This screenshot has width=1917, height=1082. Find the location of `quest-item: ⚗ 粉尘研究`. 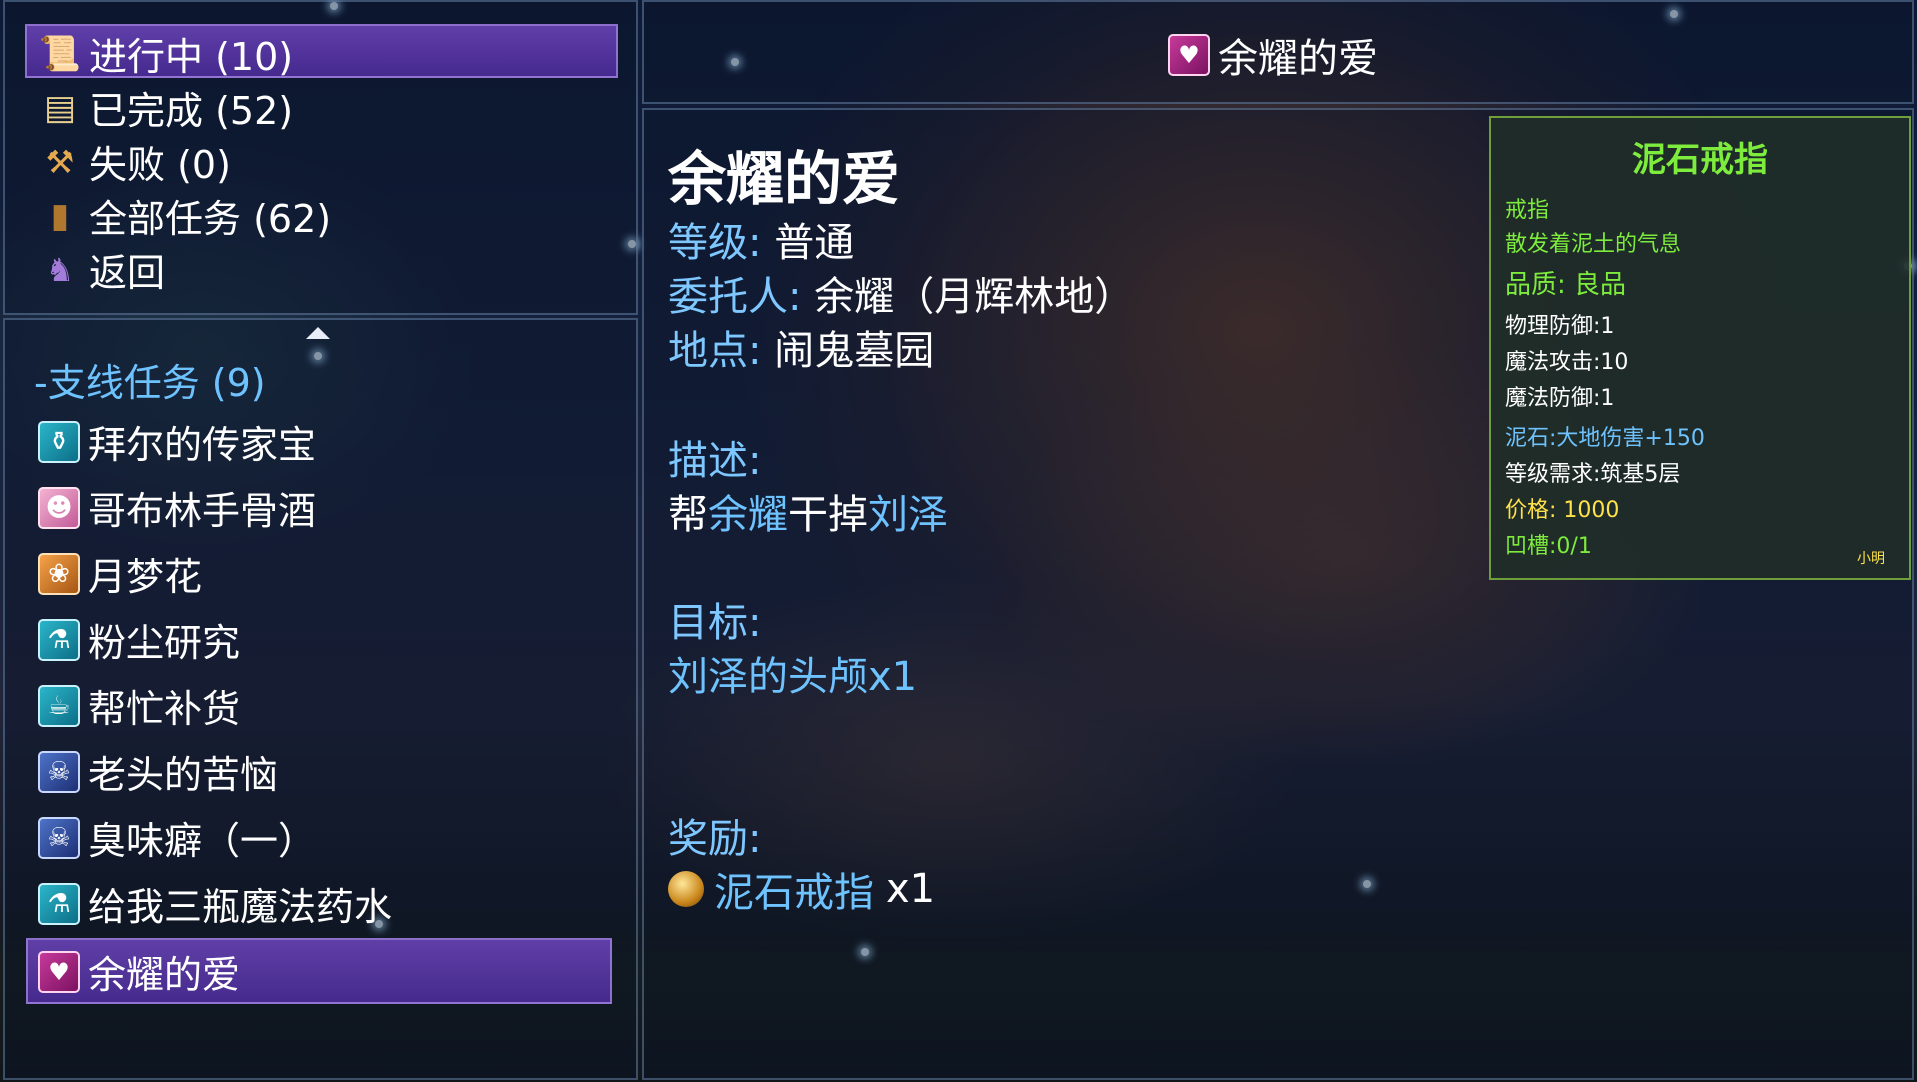

quest-item: ⚗ 粉尘研究 is located at coordinates (139, 639).